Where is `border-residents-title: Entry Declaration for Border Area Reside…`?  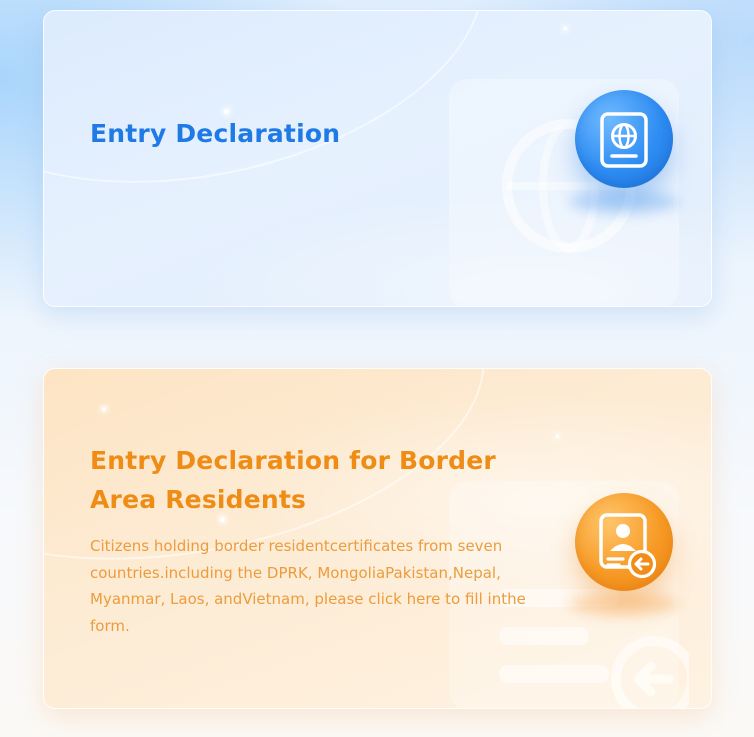 border-residents-title: Entry Declaration for Border Area Reside… is located at coordinates (293, 480).